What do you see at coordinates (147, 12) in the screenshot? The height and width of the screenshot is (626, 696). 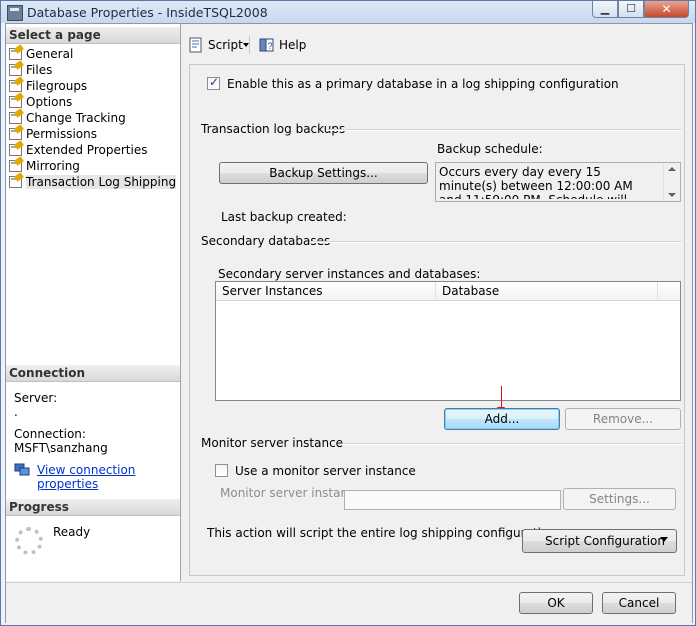 I see `window-title: Database Properties - InsideTSQL2008` at bounding box center [147, 12].